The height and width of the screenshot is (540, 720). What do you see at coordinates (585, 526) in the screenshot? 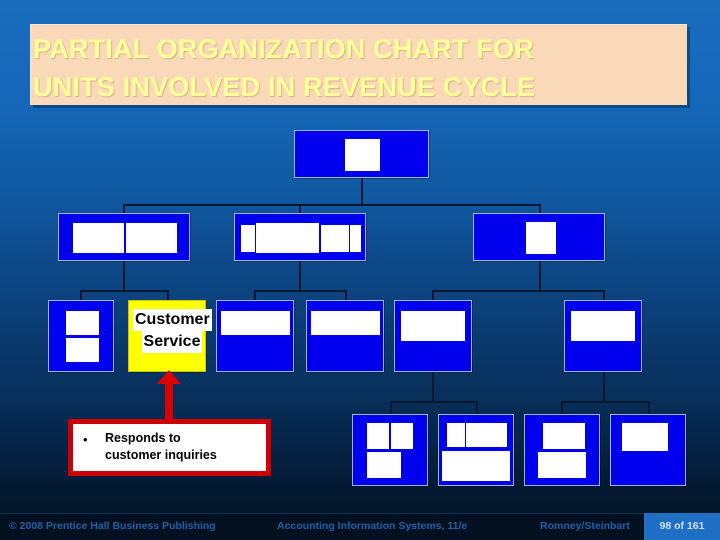
I see `footer-authors: Romney/Steinbart` at bounding box center [585, 526].